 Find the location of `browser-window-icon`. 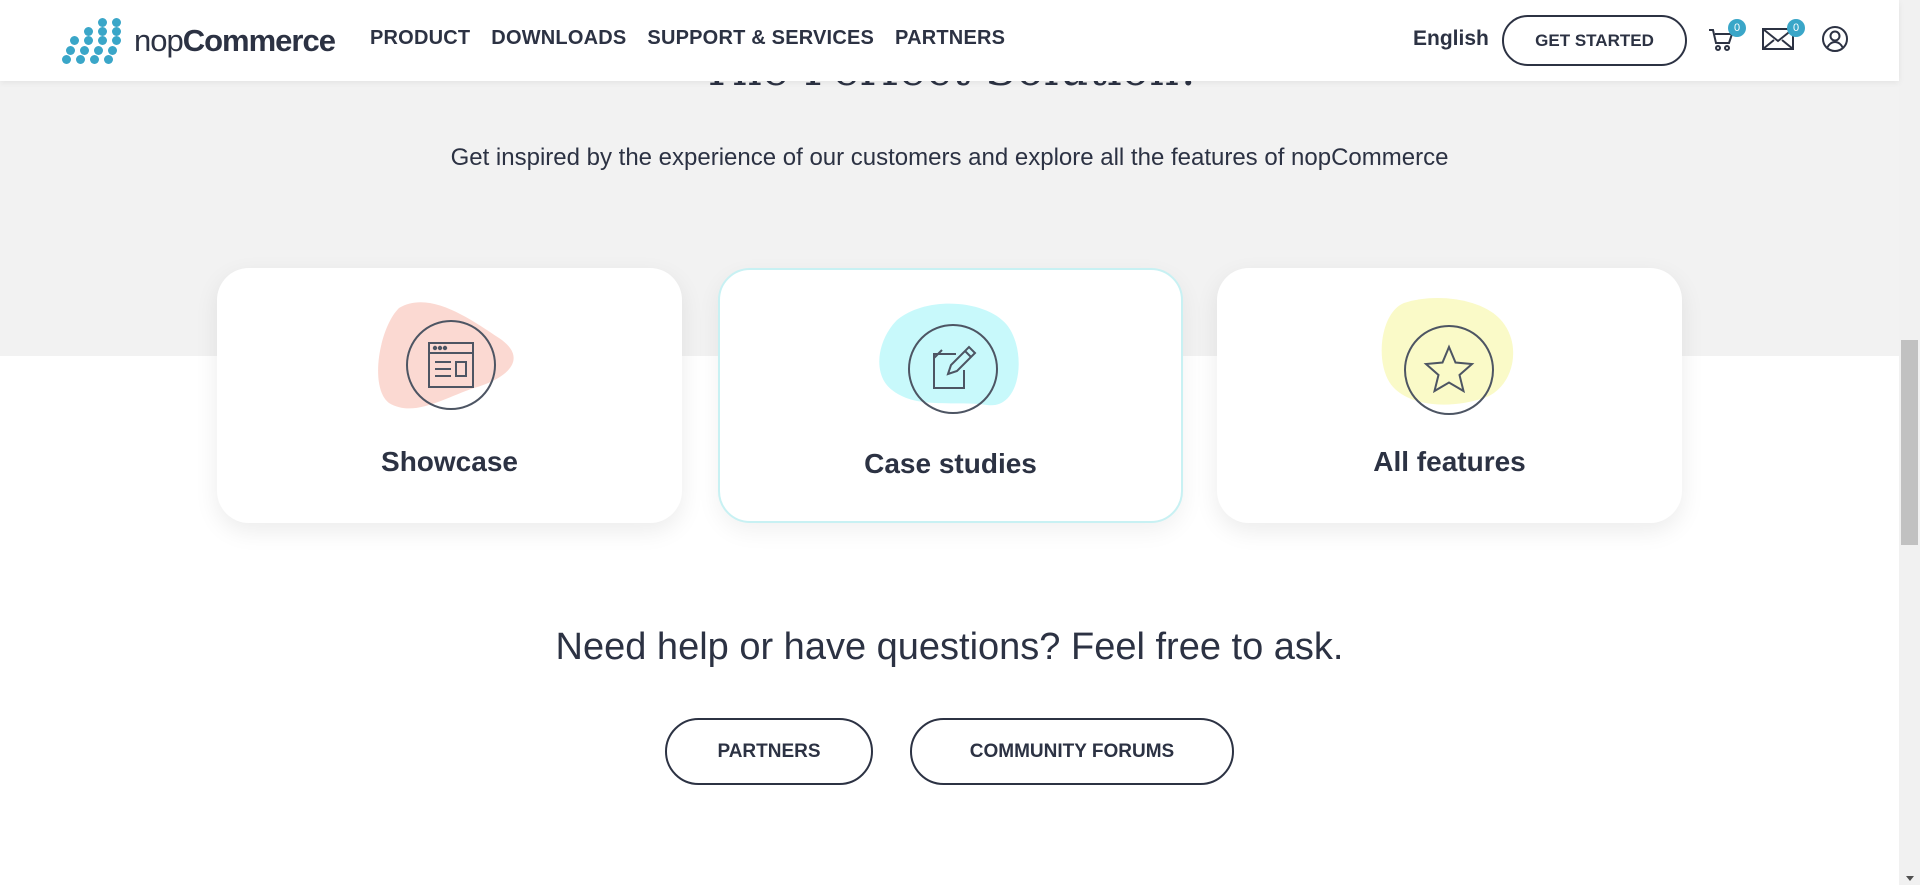

browser-window-icon is located at coordinates (451, 365).